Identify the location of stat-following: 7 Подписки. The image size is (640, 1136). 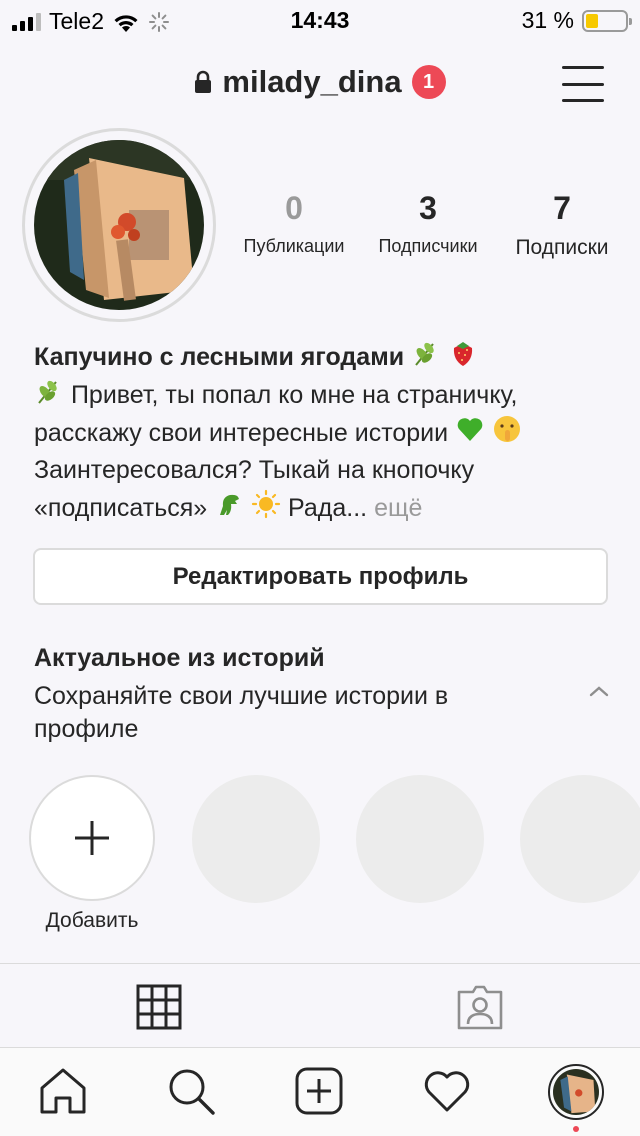
(562, 224).